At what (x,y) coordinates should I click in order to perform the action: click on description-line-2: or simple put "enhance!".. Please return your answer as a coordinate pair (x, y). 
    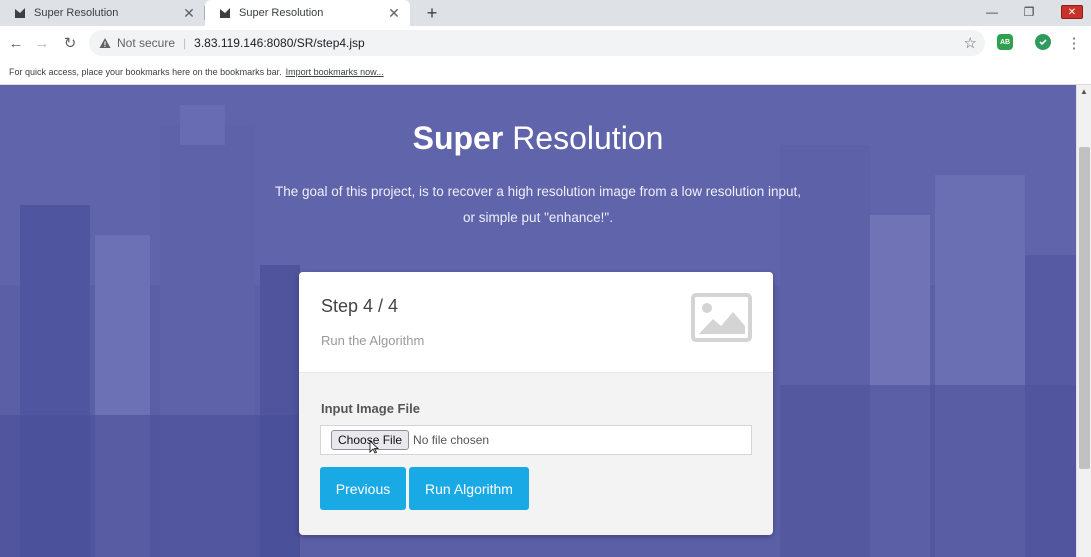
    Looking at the image, I should click on (538, 217).